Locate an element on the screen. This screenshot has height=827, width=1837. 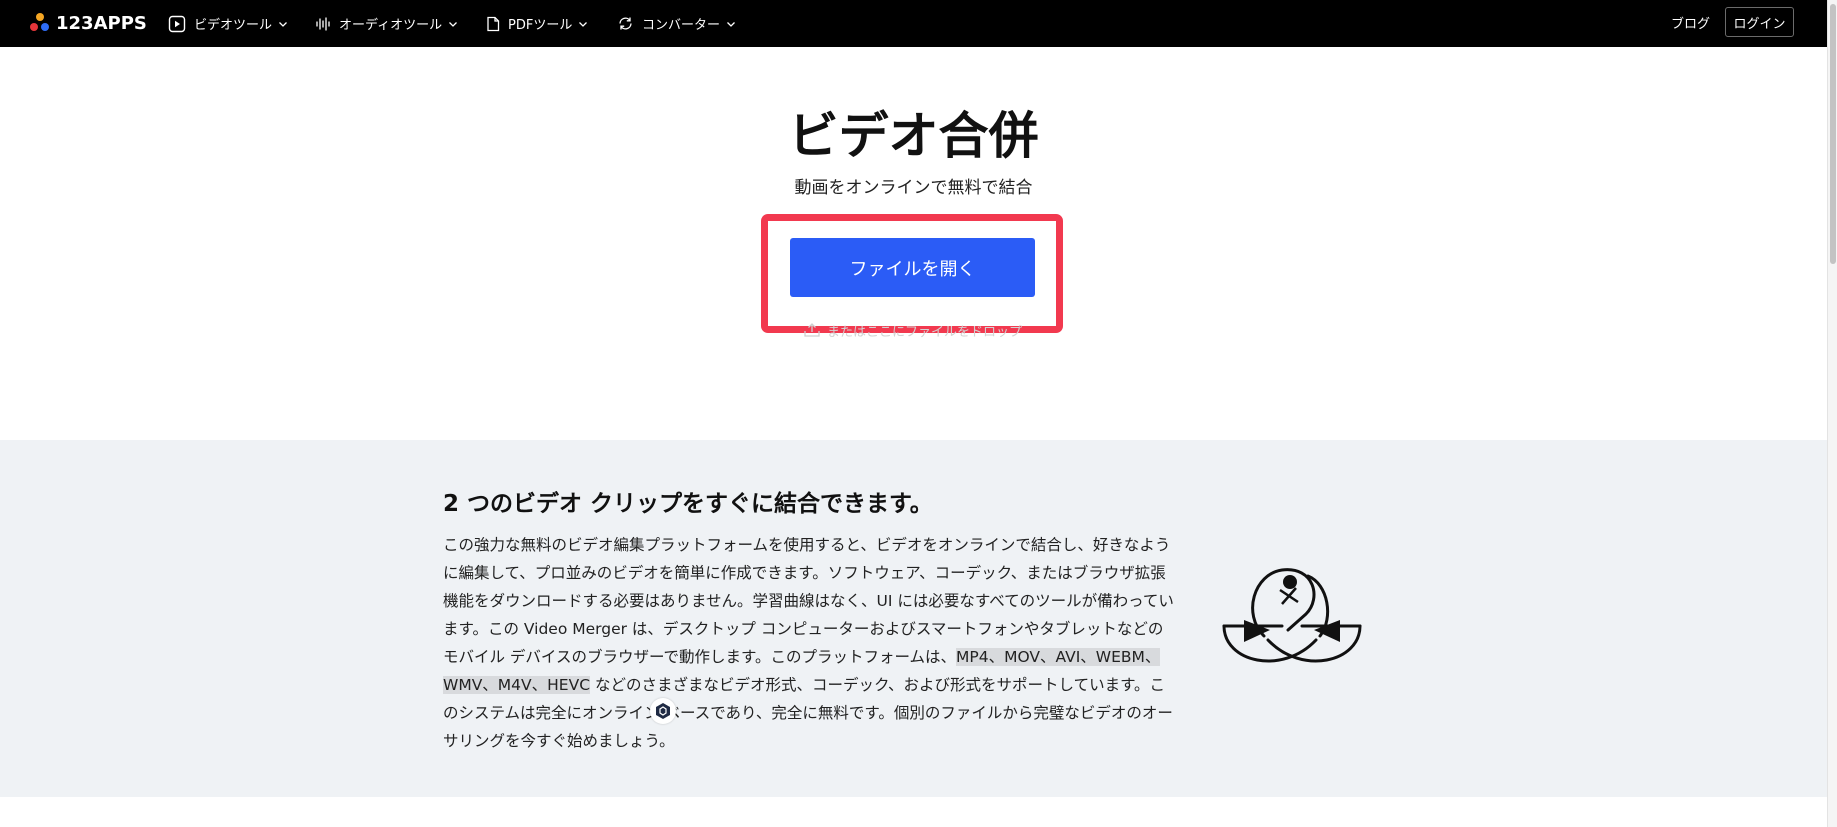
play-circle-icon is located at coordinates (177, 23).